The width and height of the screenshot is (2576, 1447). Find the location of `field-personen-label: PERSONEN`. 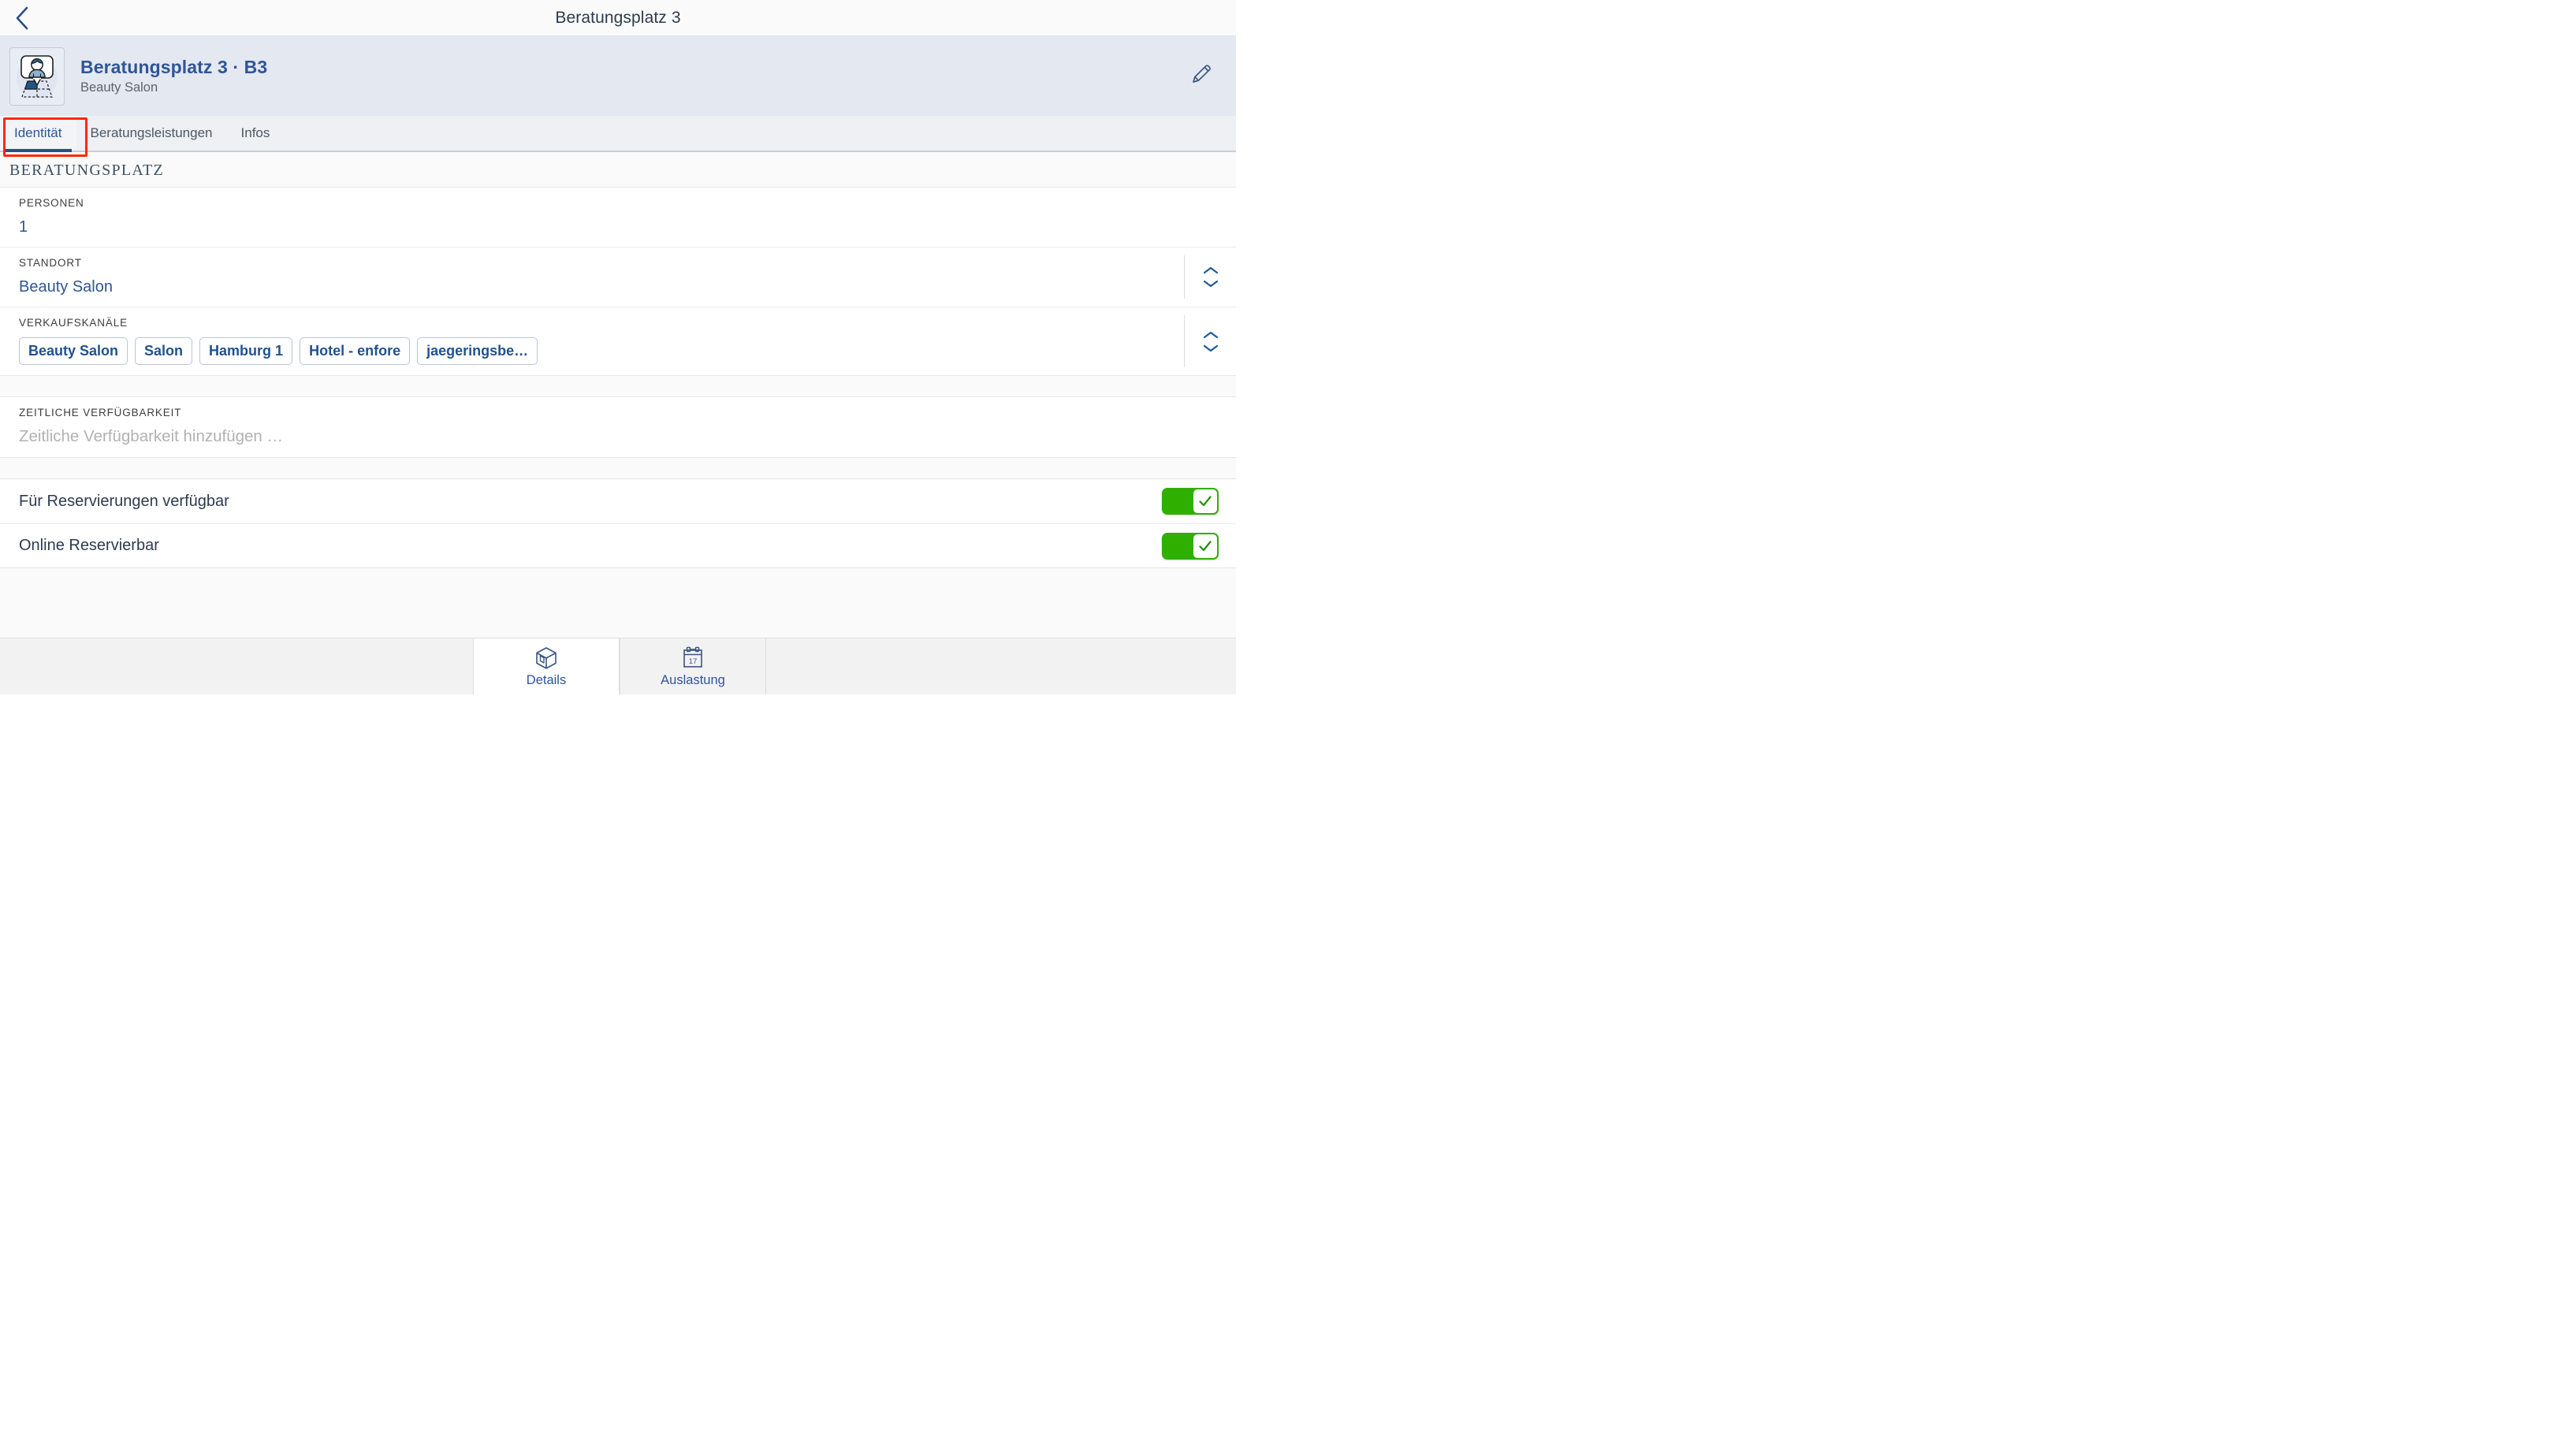

field-personen-label: PERSONEN is located at coordinates (51, 203).